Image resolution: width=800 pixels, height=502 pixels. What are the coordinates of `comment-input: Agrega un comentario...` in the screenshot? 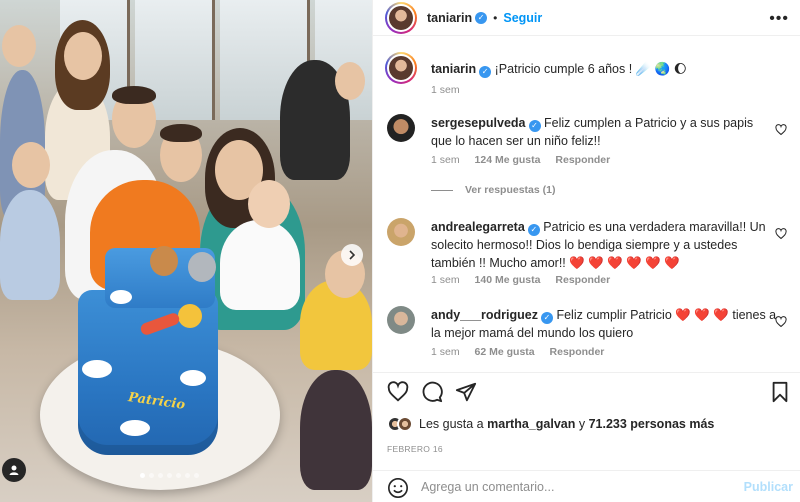 It's located at (487, 487).